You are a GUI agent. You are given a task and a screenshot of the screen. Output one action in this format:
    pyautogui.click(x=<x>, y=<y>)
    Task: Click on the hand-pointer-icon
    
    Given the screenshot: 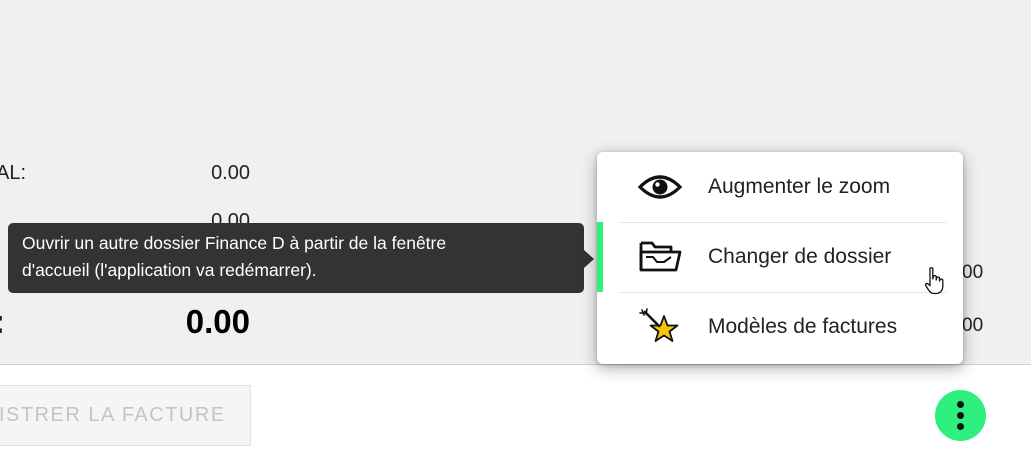 What is the action you would take?
    pyautogui.click(x=935, y=281)
    